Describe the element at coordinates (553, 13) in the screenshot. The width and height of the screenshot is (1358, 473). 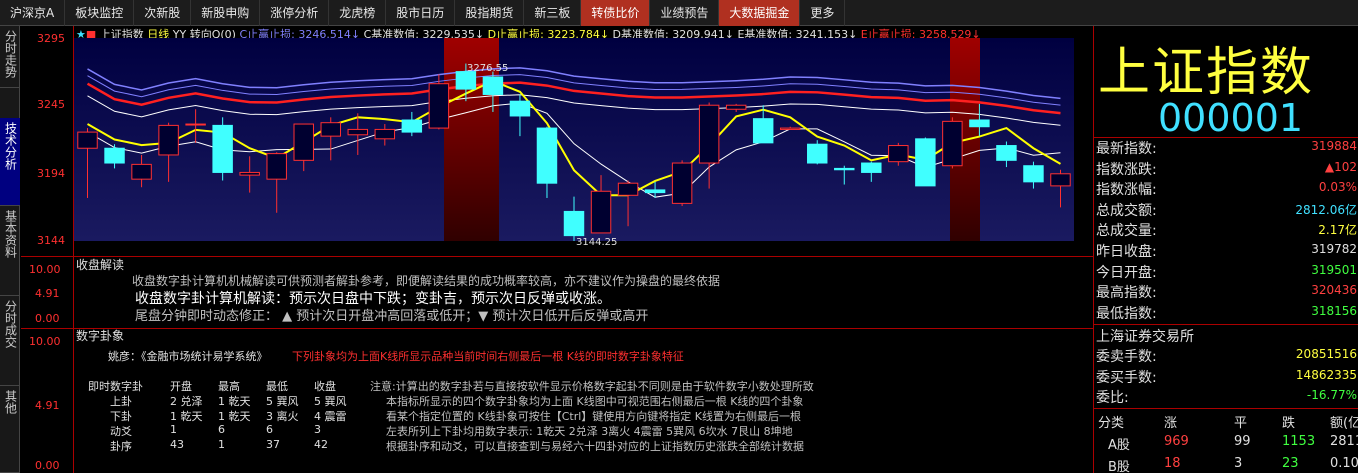
I see `menu-new-third-board: 新三板` at that location.